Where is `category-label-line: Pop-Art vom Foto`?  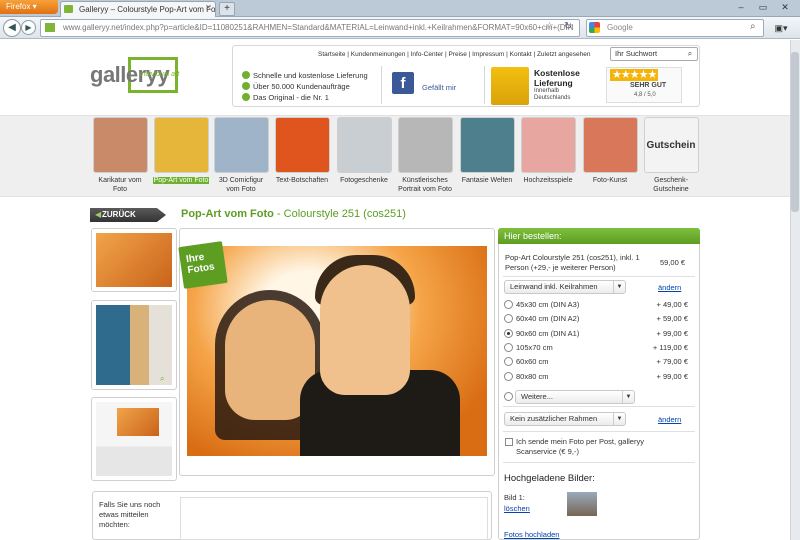 category-label-line: Pop-Art vom Foto is located at coordinates (181, 180).